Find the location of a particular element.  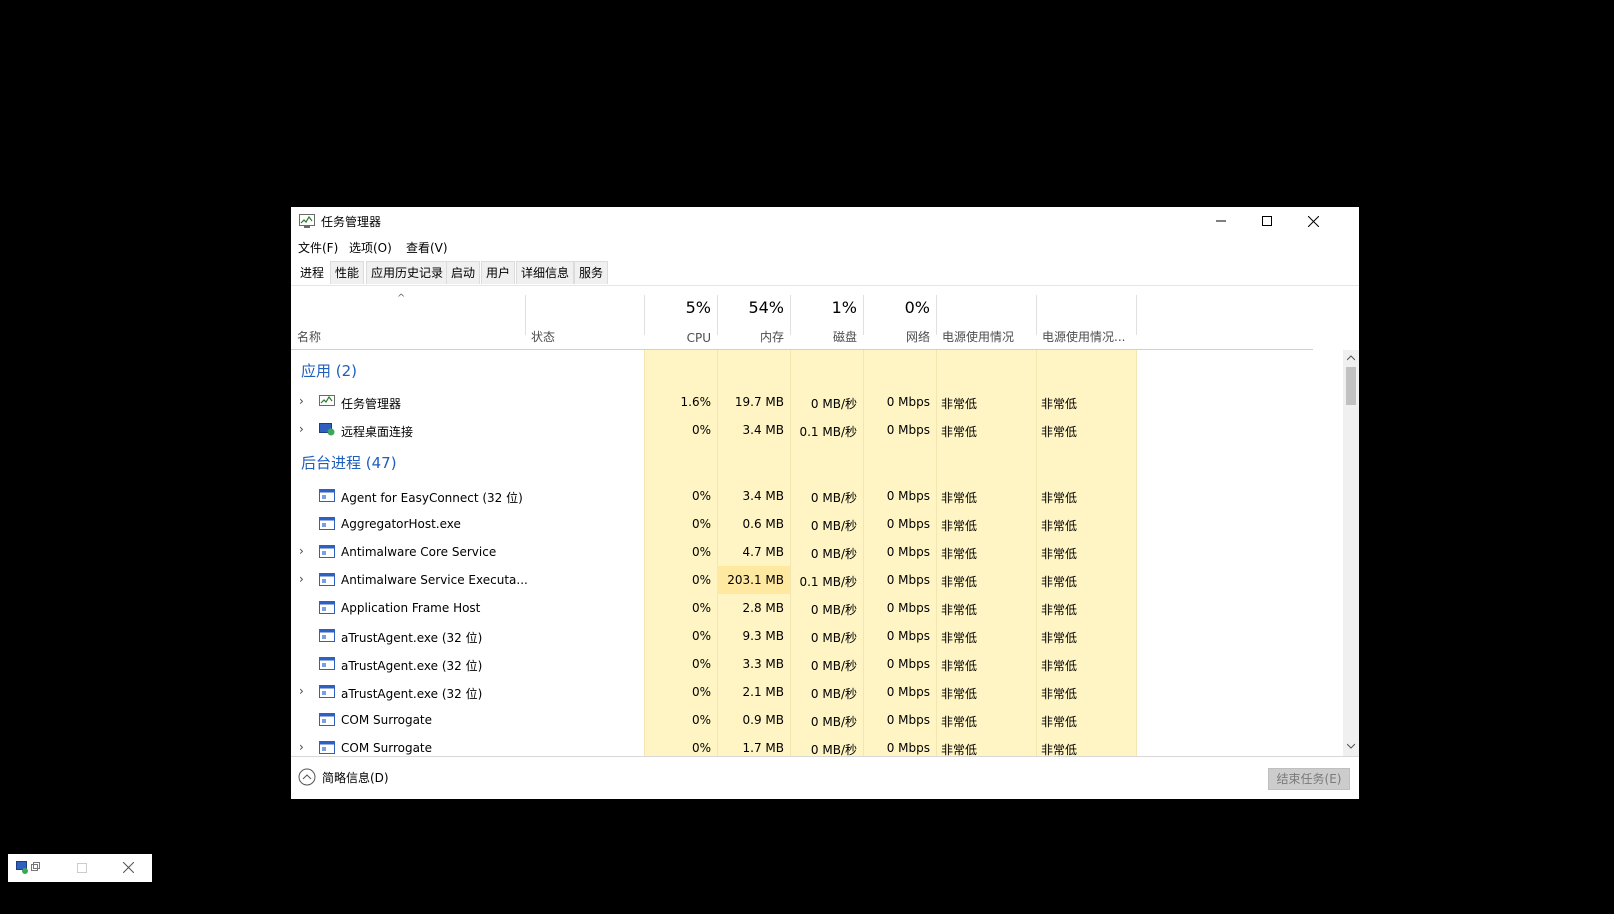

minimized-window-stub is located at coordinates (80, 868).